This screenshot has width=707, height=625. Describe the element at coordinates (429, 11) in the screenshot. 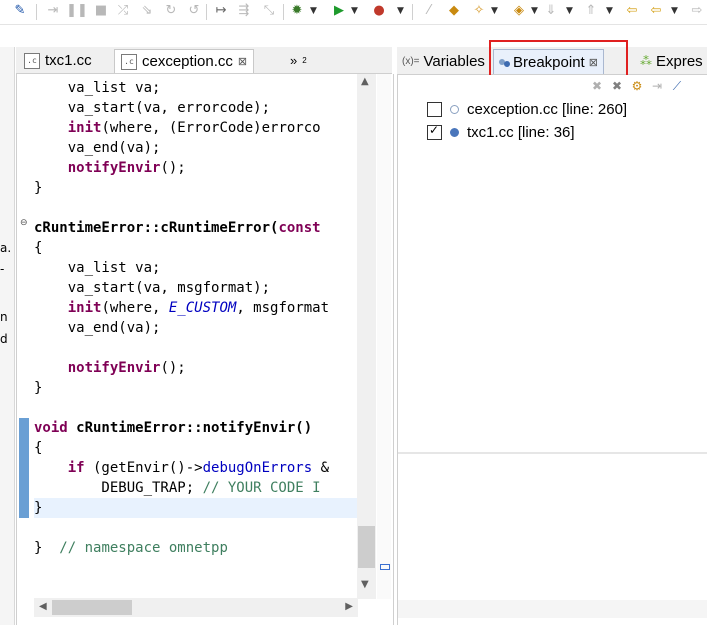

I see `pen-icon: ⁄` at that location.